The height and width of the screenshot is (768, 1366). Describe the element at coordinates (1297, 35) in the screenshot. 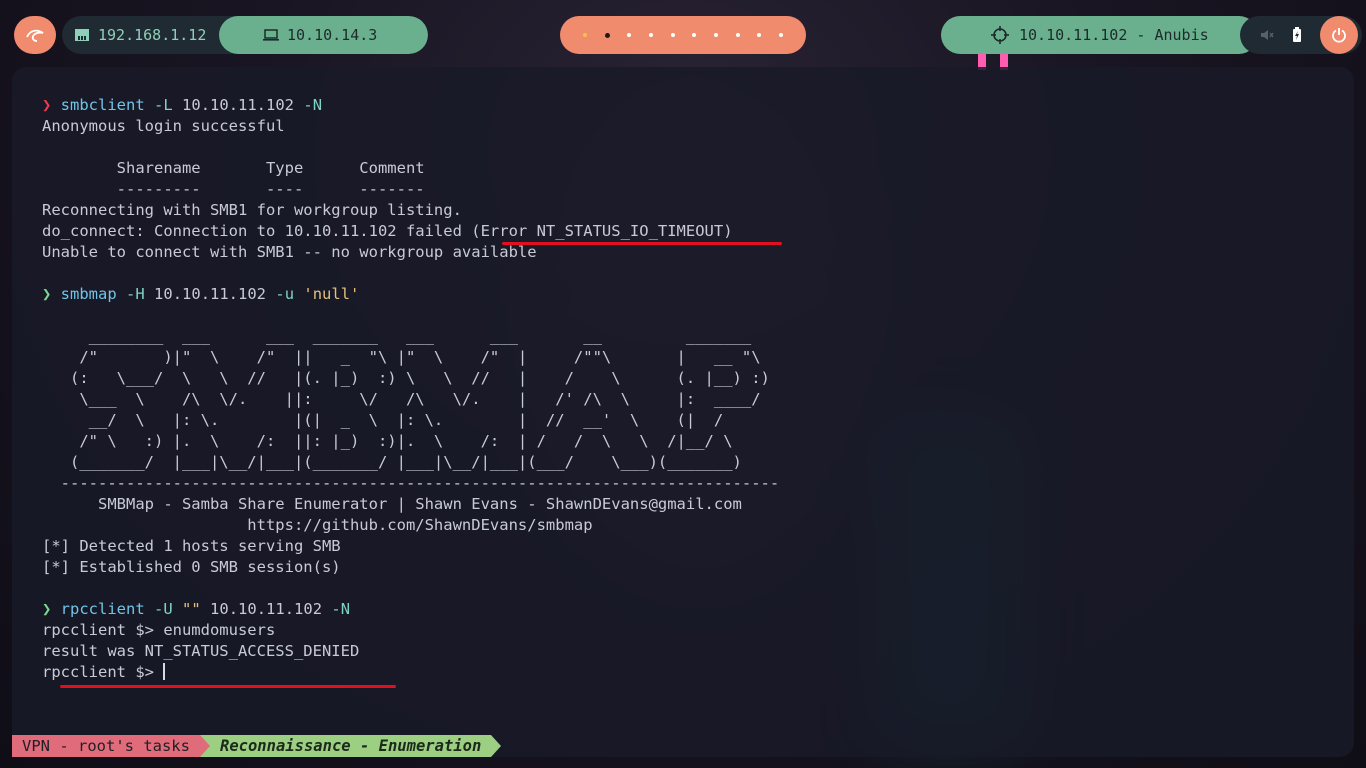

I see `battery-charging-icon` at that location.